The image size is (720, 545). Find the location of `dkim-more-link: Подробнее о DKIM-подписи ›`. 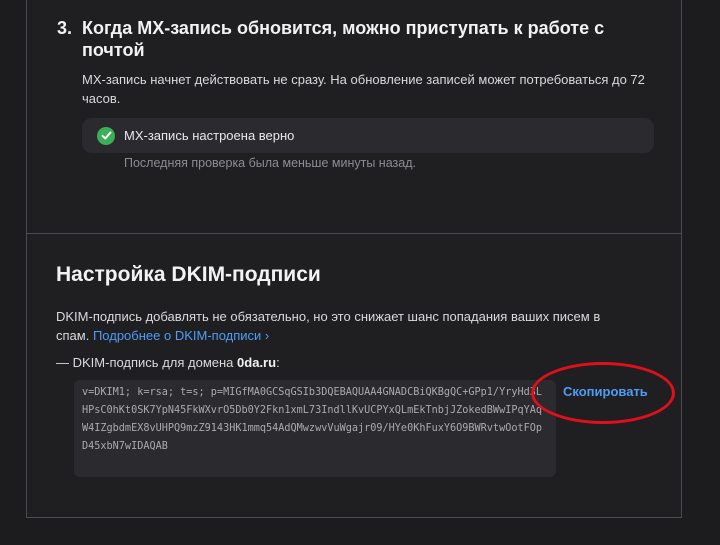

dkim-more-link: Подробнее о DKIM-подписи › is located at coordinates (181, 335).